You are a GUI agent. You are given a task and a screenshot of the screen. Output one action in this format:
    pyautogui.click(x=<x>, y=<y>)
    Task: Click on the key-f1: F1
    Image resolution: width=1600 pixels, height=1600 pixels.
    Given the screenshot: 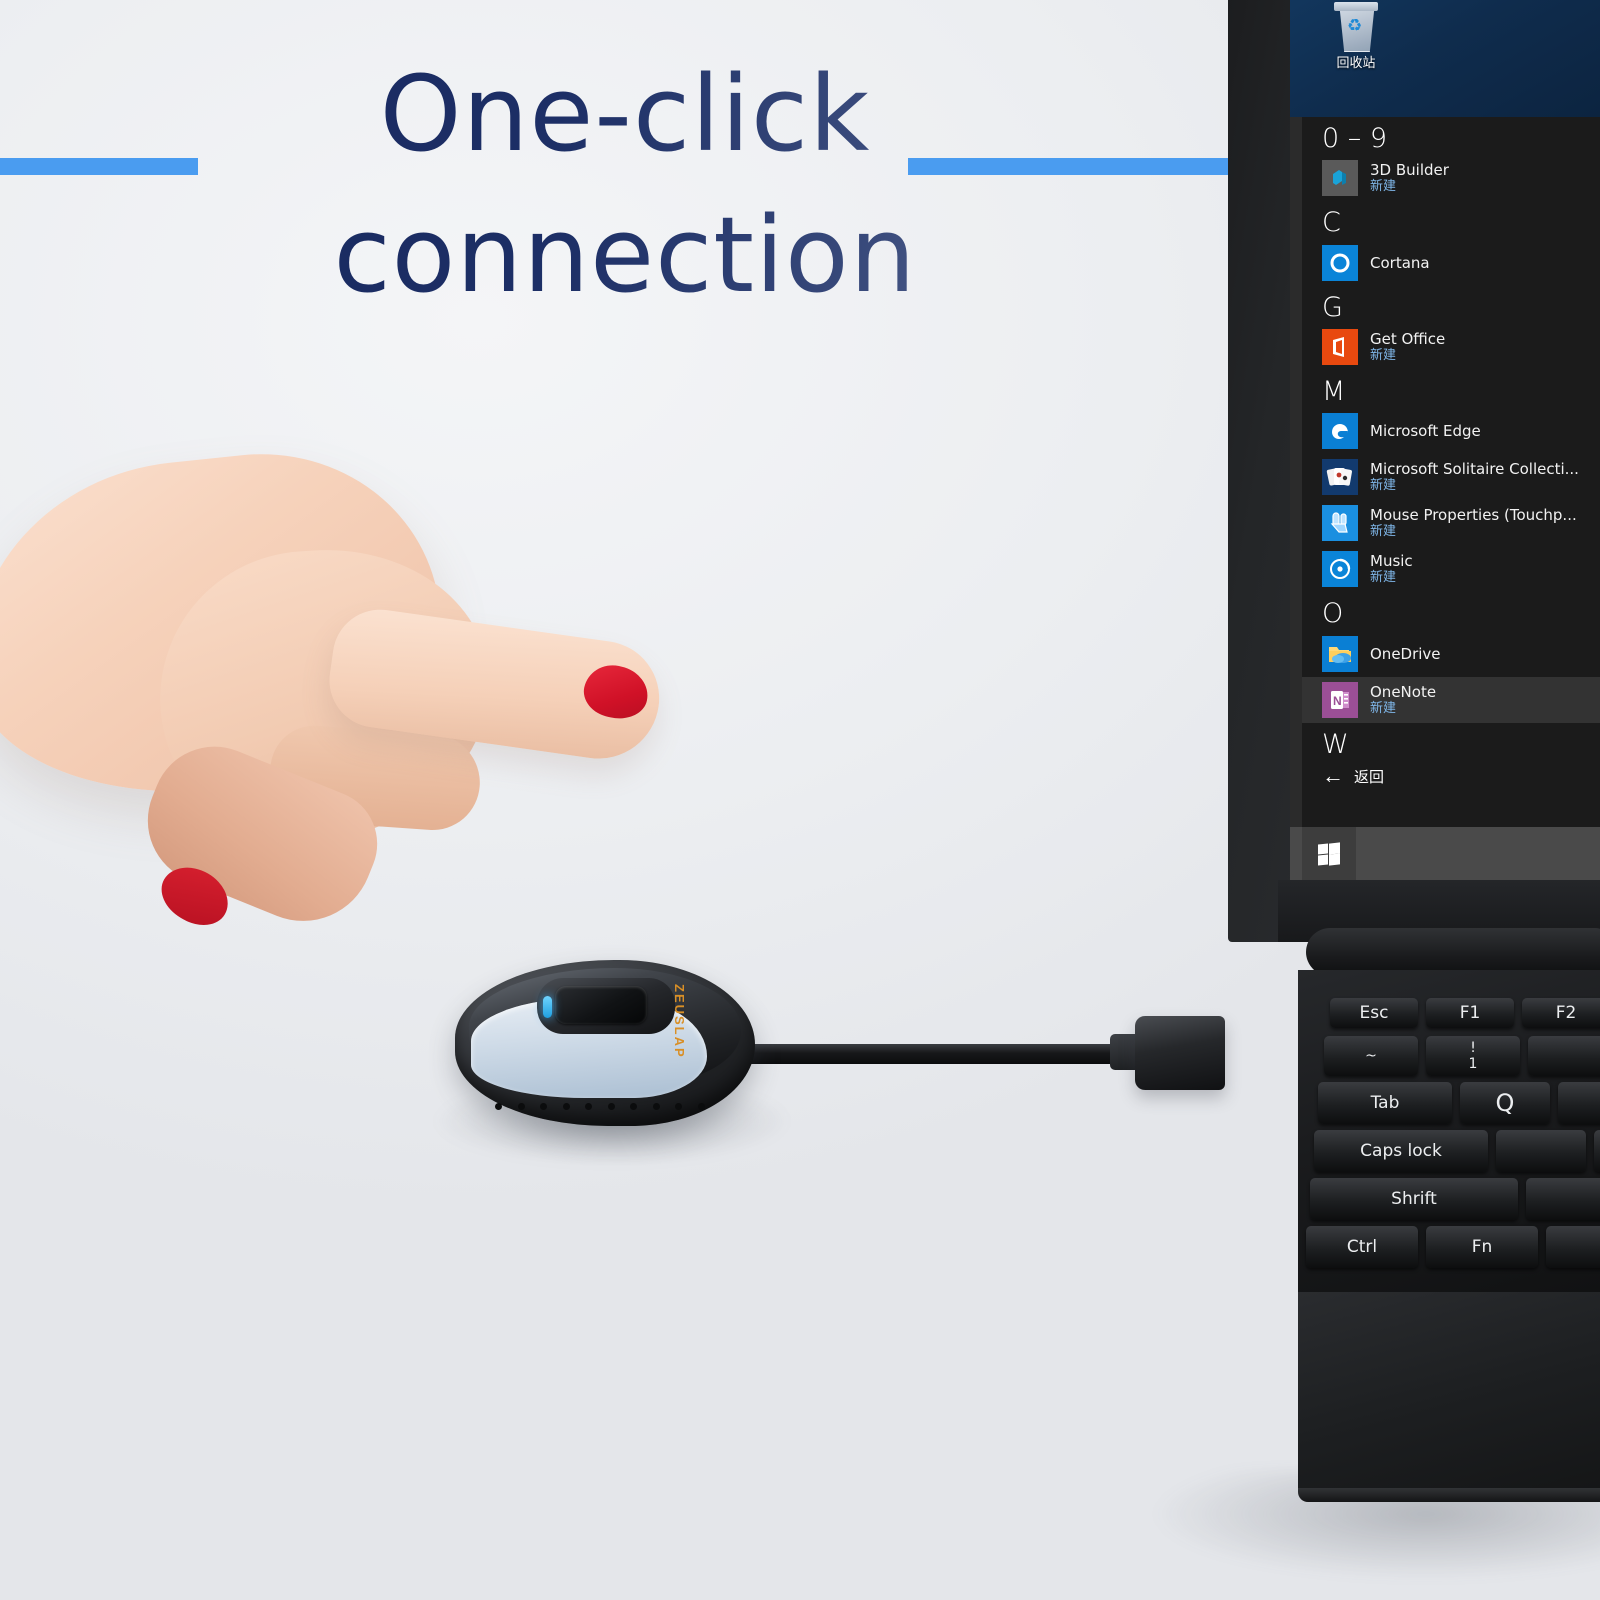 What is the action you would take?
    pyautogui.click(x=1470, y=1013)
    